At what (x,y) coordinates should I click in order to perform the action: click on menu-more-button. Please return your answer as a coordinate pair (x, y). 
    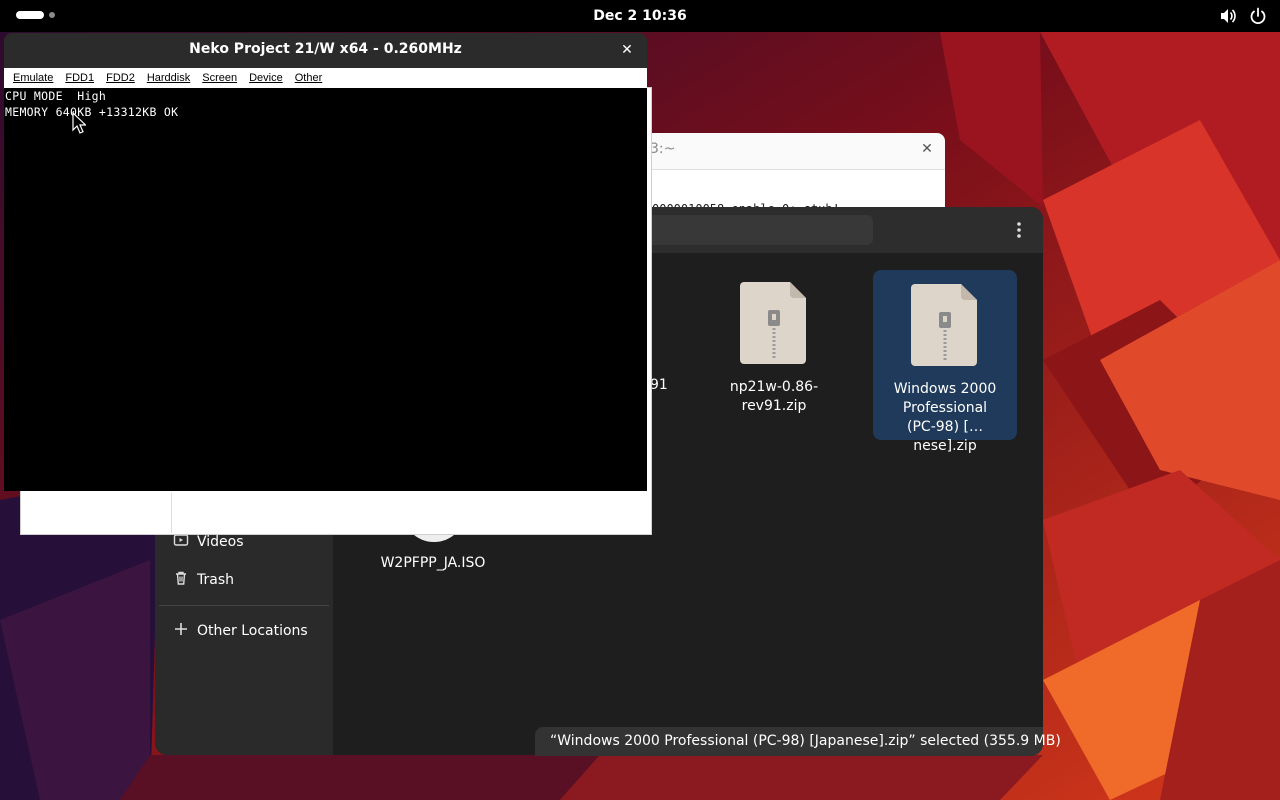
    Looking at the image, I should click on (1019, 230).